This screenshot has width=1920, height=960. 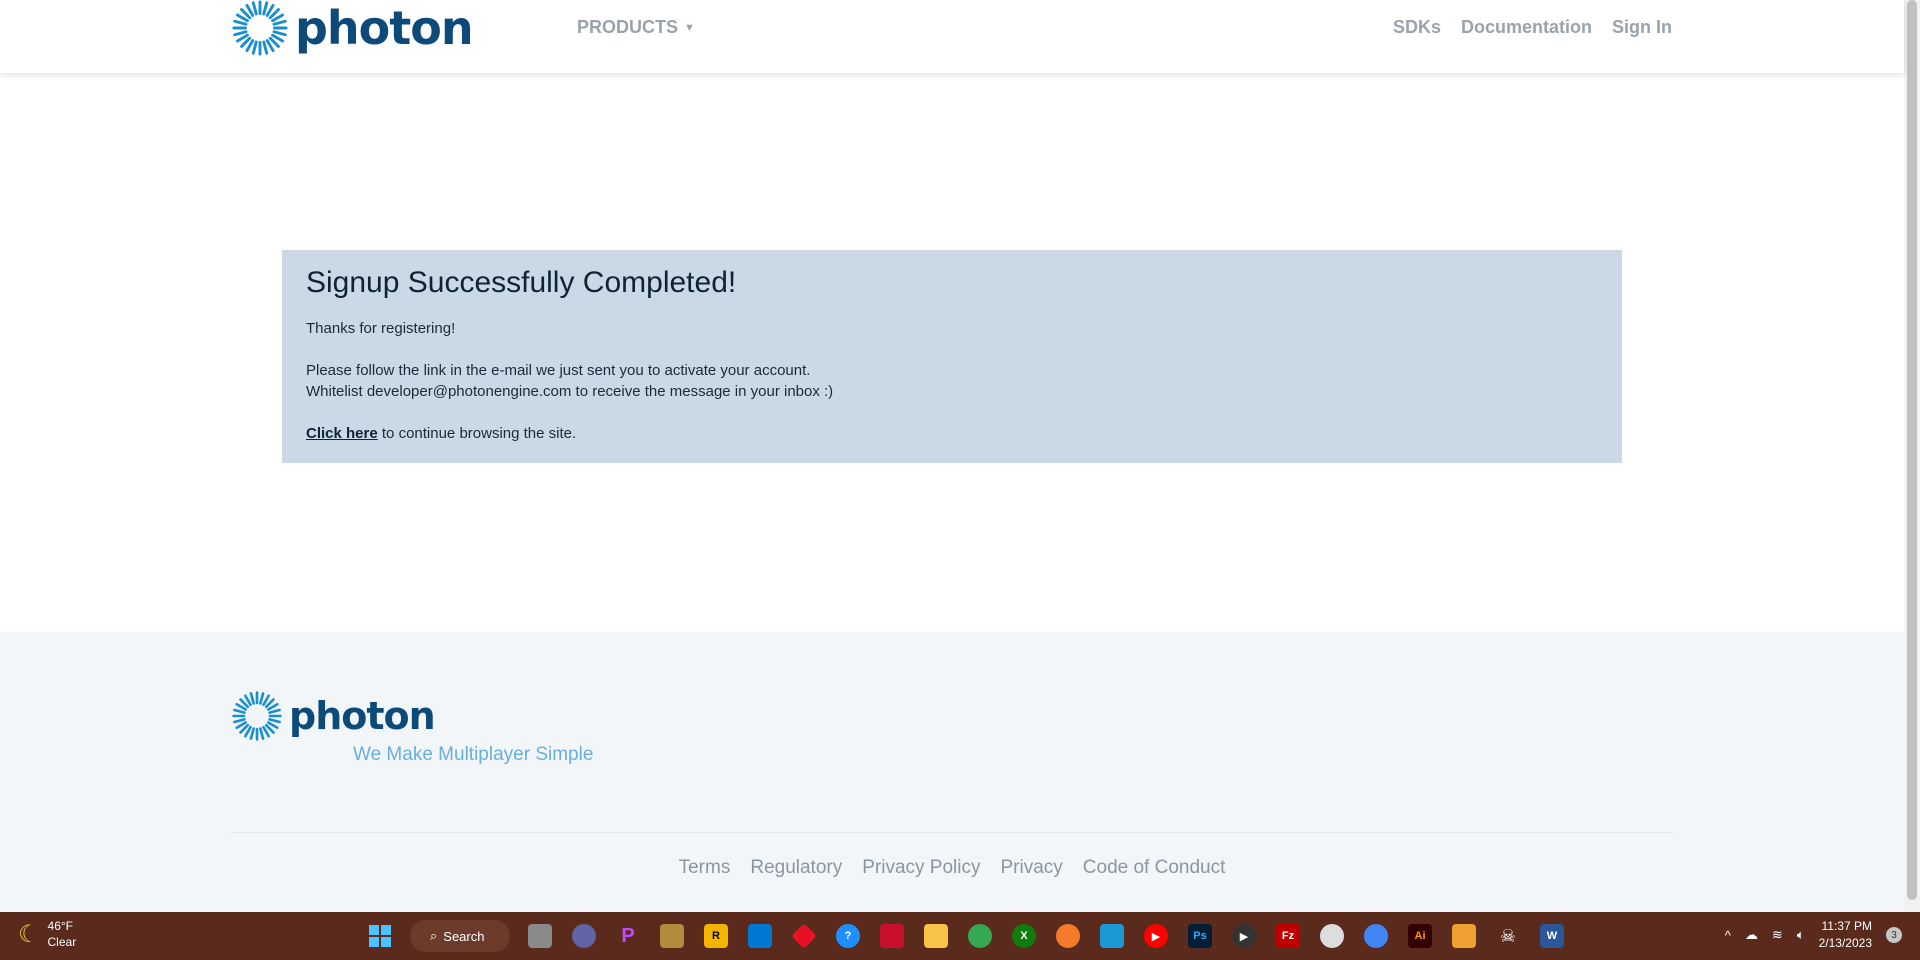 I want to click on diamond-app-icon, so click(x=804, y=936).